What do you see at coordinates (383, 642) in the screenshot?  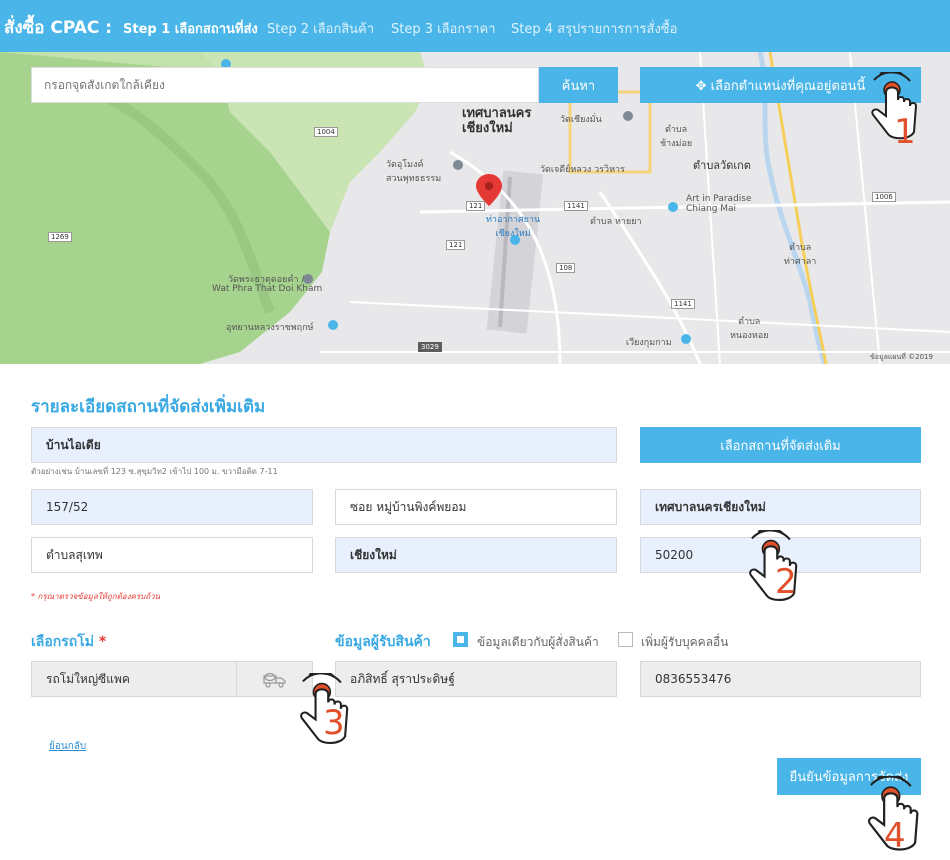 I see `receiver-section-title: ข้อมูลผู้รับสินค้า` at bounding box center [383, 642].